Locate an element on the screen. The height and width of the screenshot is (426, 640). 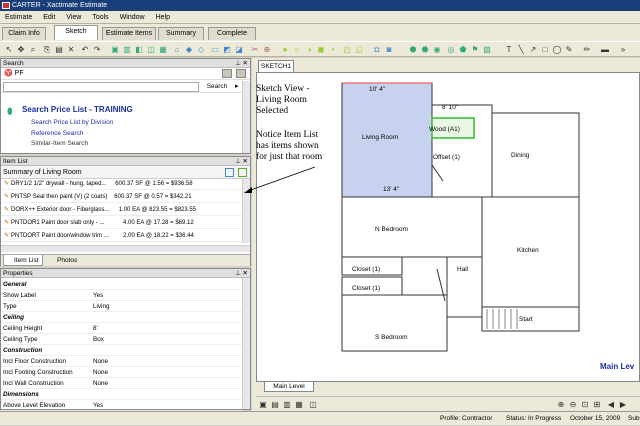
view-option-icon-5: ◫ is located at coordinates (313, 405).